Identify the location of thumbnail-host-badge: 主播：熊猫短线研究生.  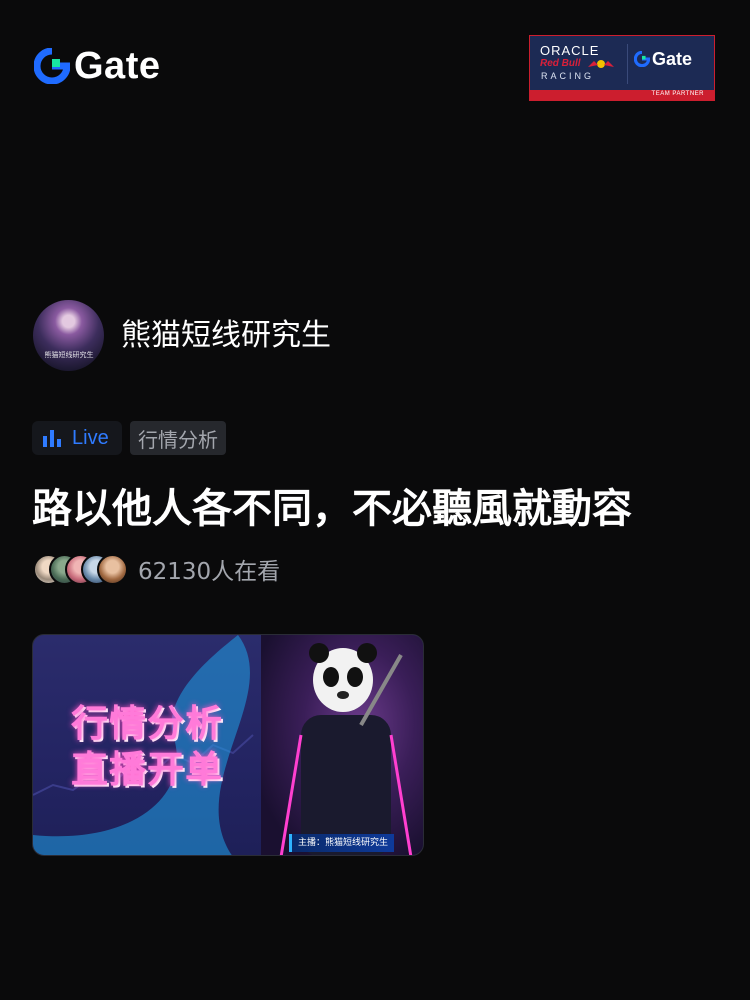
(342, 843).